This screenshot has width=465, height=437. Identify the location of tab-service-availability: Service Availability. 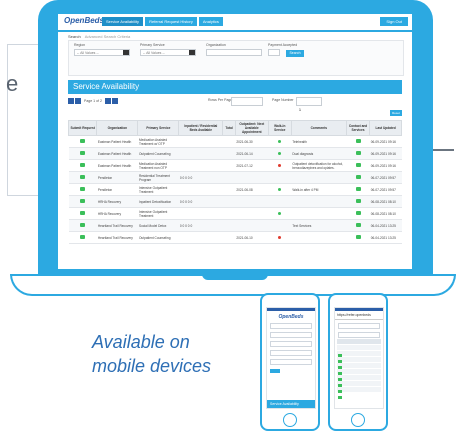
(123, 21).